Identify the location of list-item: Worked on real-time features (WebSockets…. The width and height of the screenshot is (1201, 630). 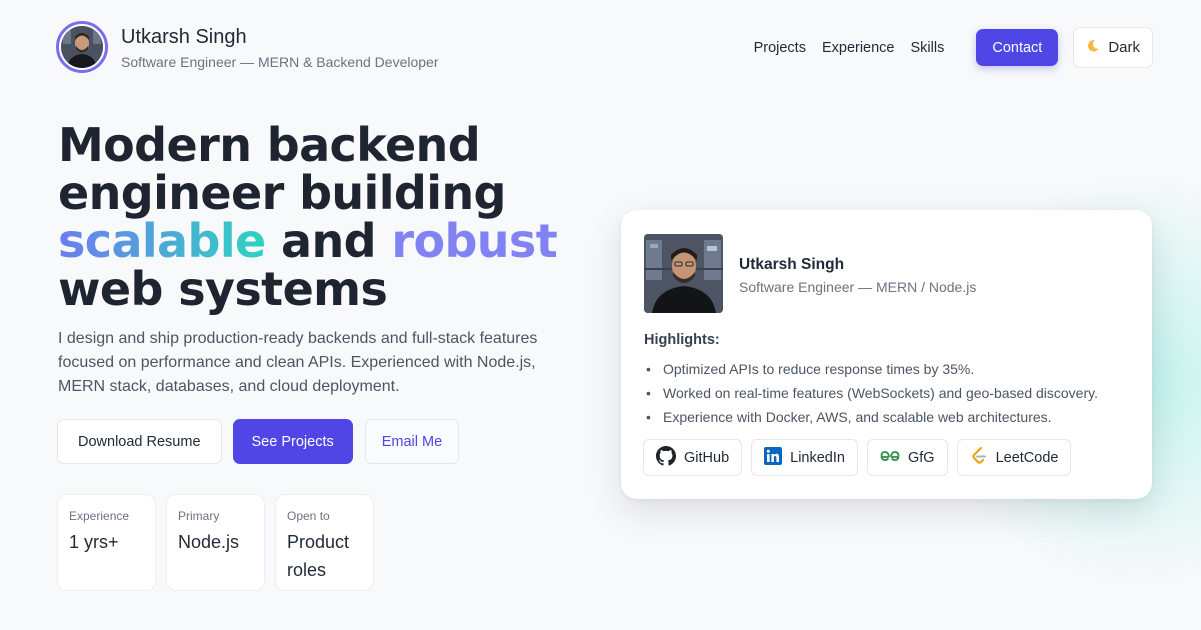
(871, 393).